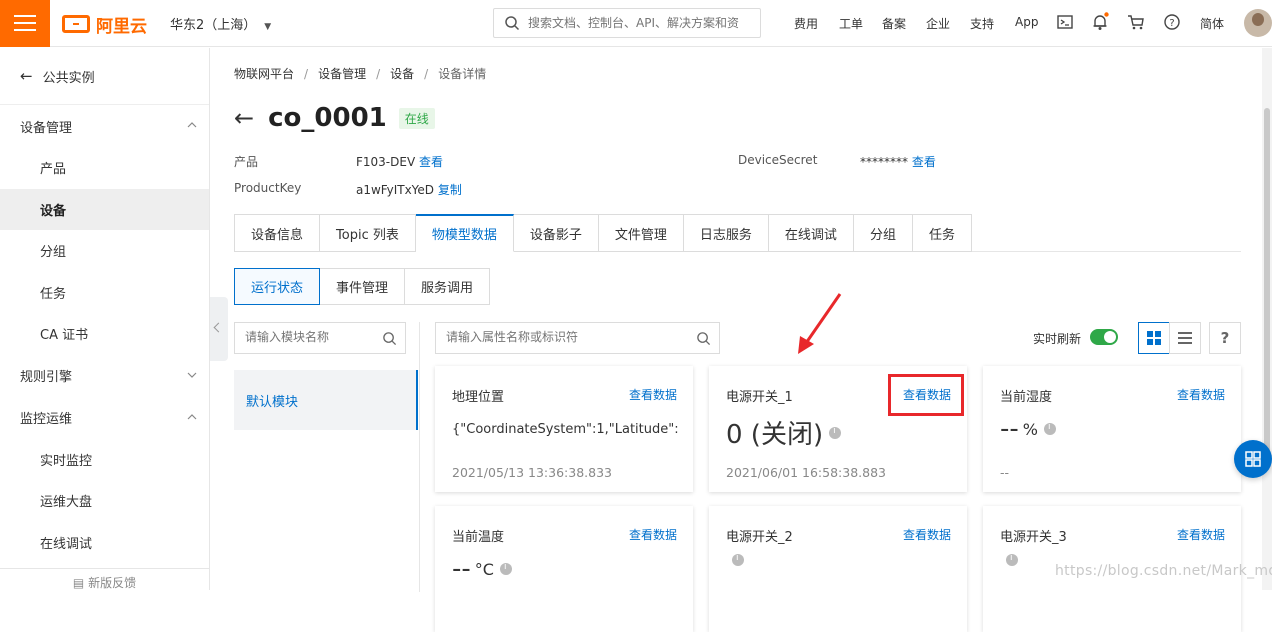  I want to click on subtab-runtime-status: 运行状态, so click(277, 286).